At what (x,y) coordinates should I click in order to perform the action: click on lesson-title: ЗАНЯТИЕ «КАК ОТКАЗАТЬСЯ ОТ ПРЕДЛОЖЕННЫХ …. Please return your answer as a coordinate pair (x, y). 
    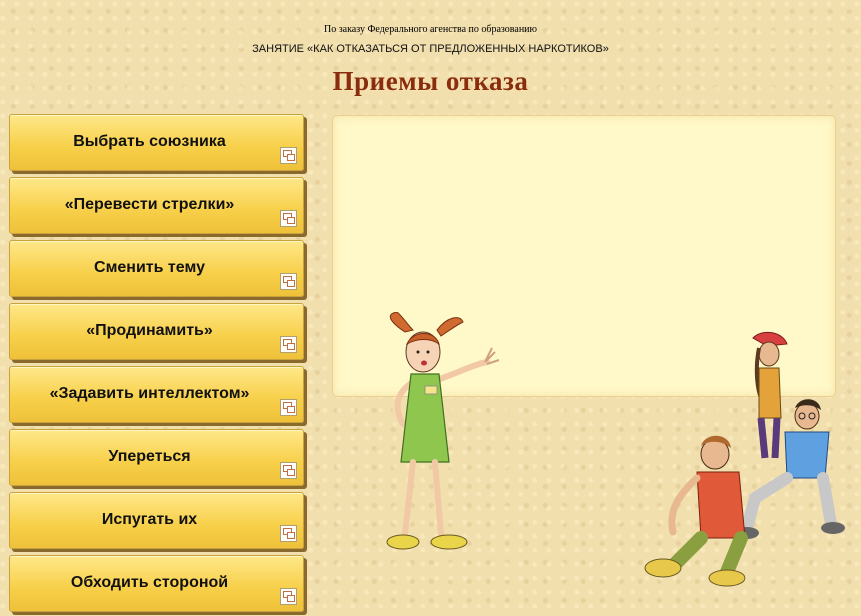
    Looking at the image, I should click on (430, 49).